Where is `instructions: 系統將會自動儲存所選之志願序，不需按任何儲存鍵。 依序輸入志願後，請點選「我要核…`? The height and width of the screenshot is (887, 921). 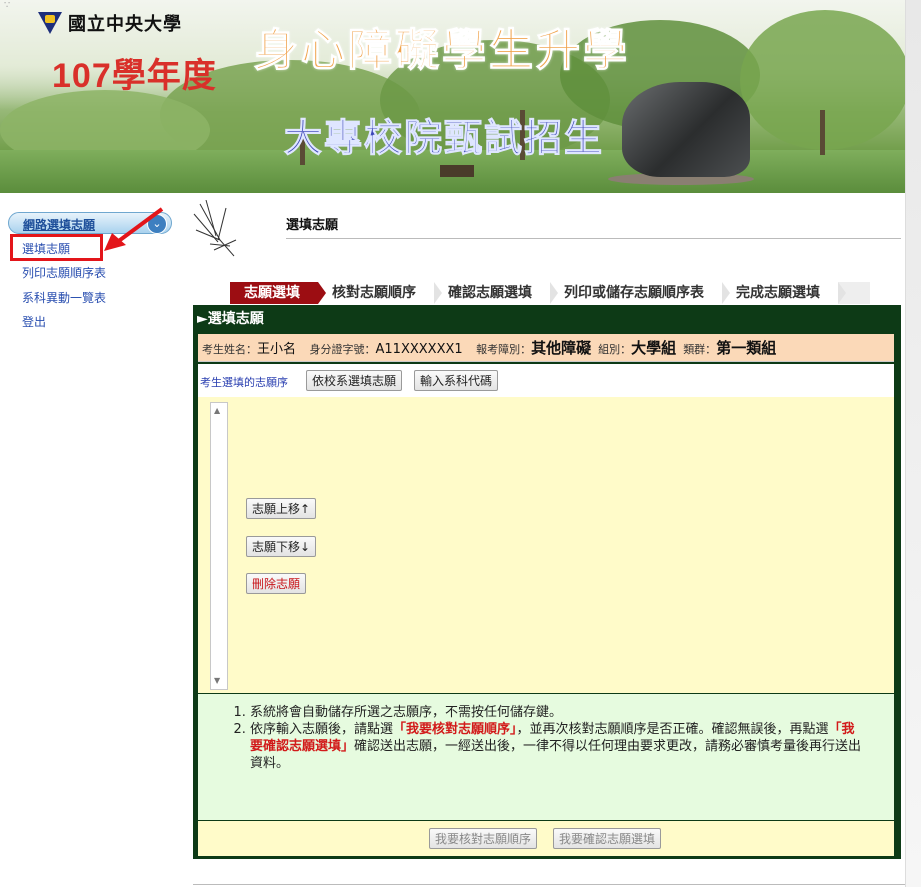 instructions: 系統將會自動儲存所選之志願序，不需按任何儲存鍵。 依序輸入志願後，請點選「我要核… is located at coordinates (546, 757).